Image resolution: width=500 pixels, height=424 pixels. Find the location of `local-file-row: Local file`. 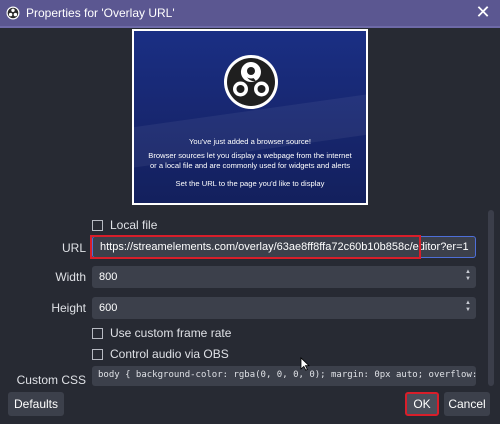

local-file-row: Local file is located at coordinates (124, 225).